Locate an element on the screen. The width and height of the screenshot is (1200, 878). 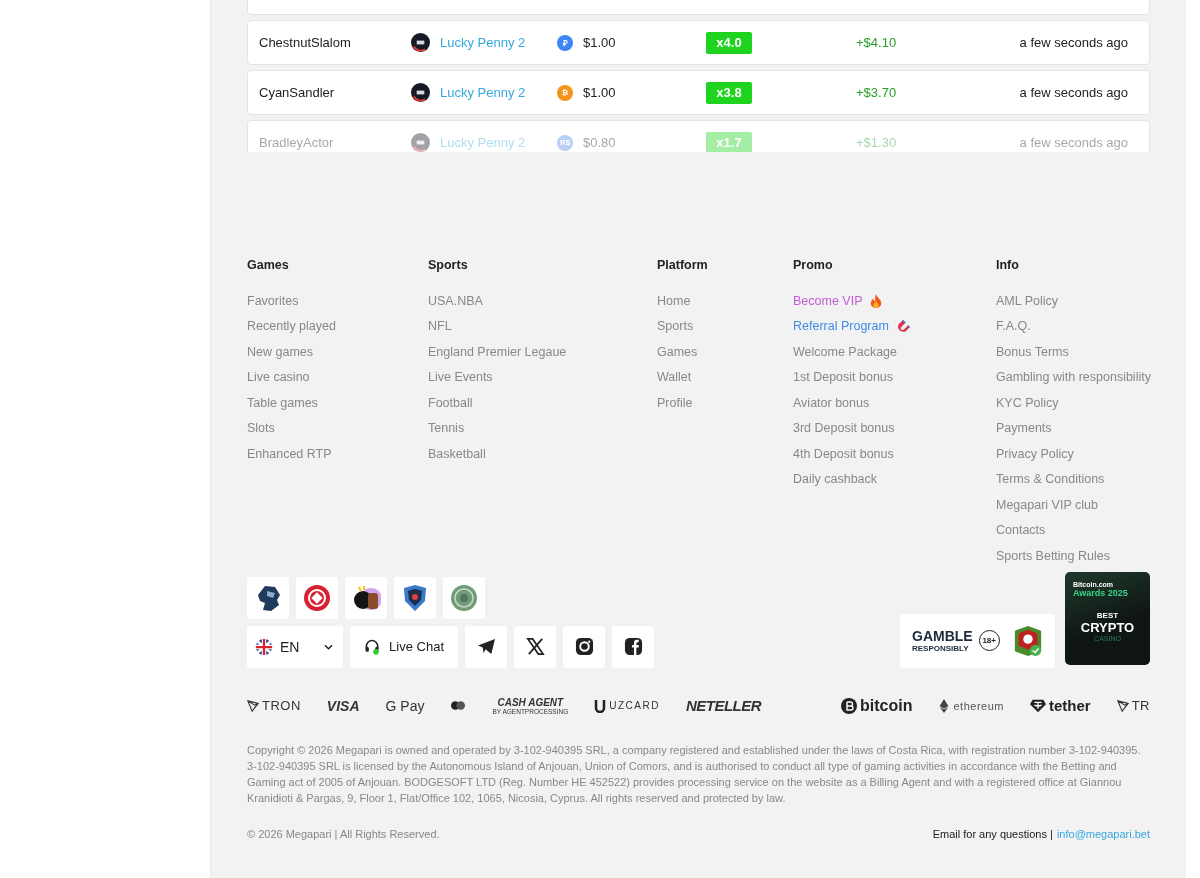
footer-link: Slots is located at coordinates (261, 428).